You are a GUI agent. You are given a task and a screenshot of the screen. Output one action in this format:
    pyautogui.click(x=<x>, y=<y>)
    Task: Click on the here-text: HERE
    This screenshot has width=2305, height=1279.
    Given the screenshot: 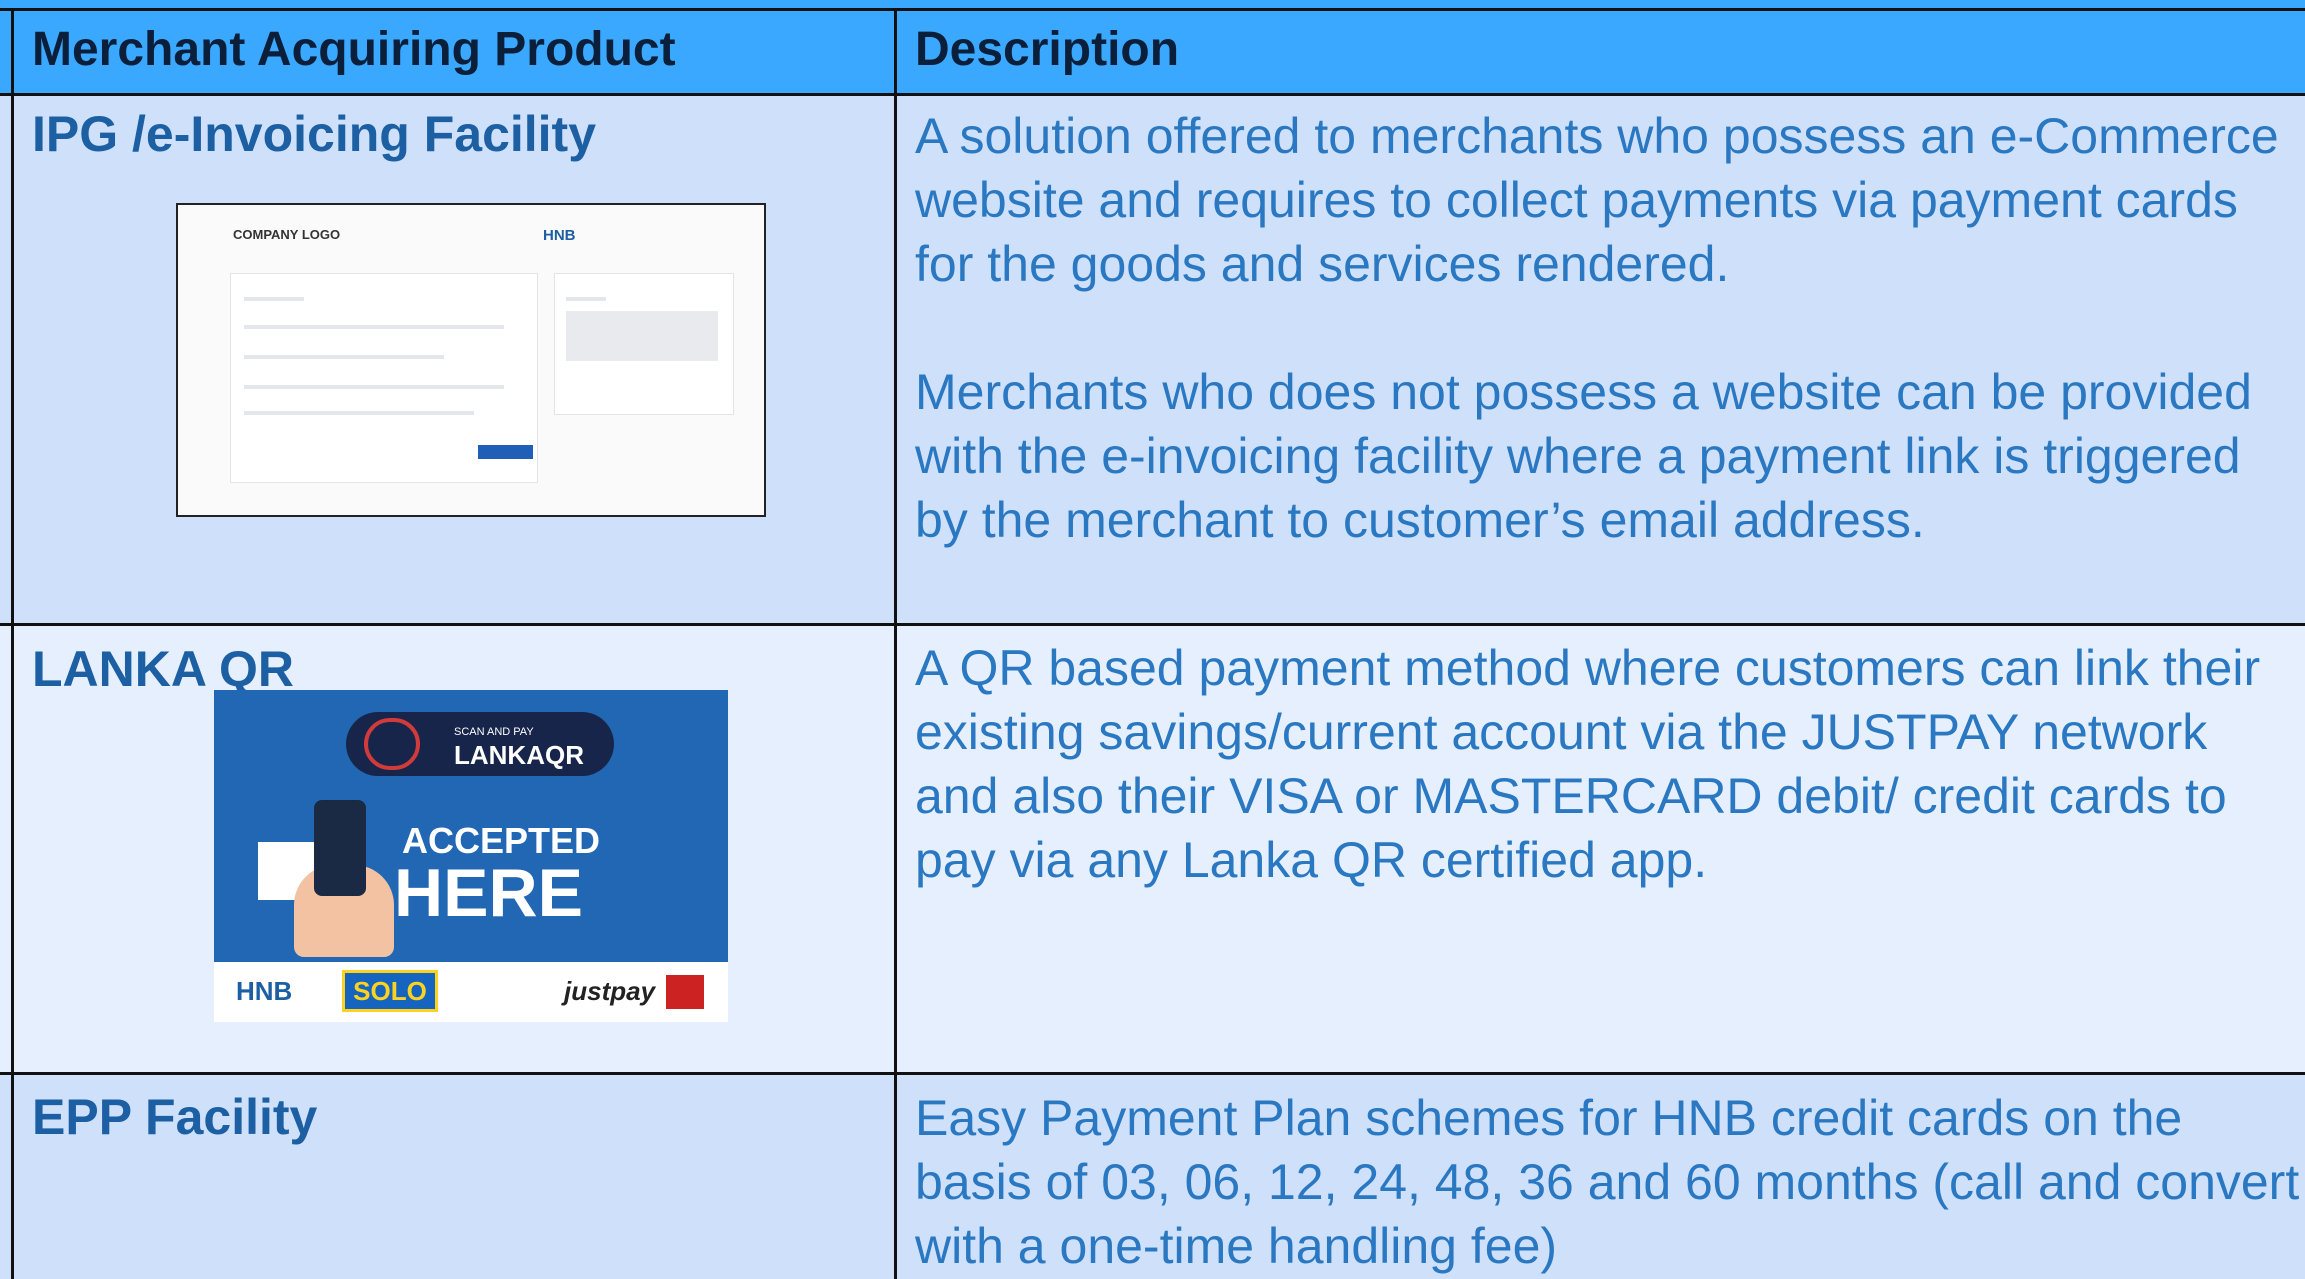 What is the action you would take?
    pyautogui.click(x=488, y=893)
    